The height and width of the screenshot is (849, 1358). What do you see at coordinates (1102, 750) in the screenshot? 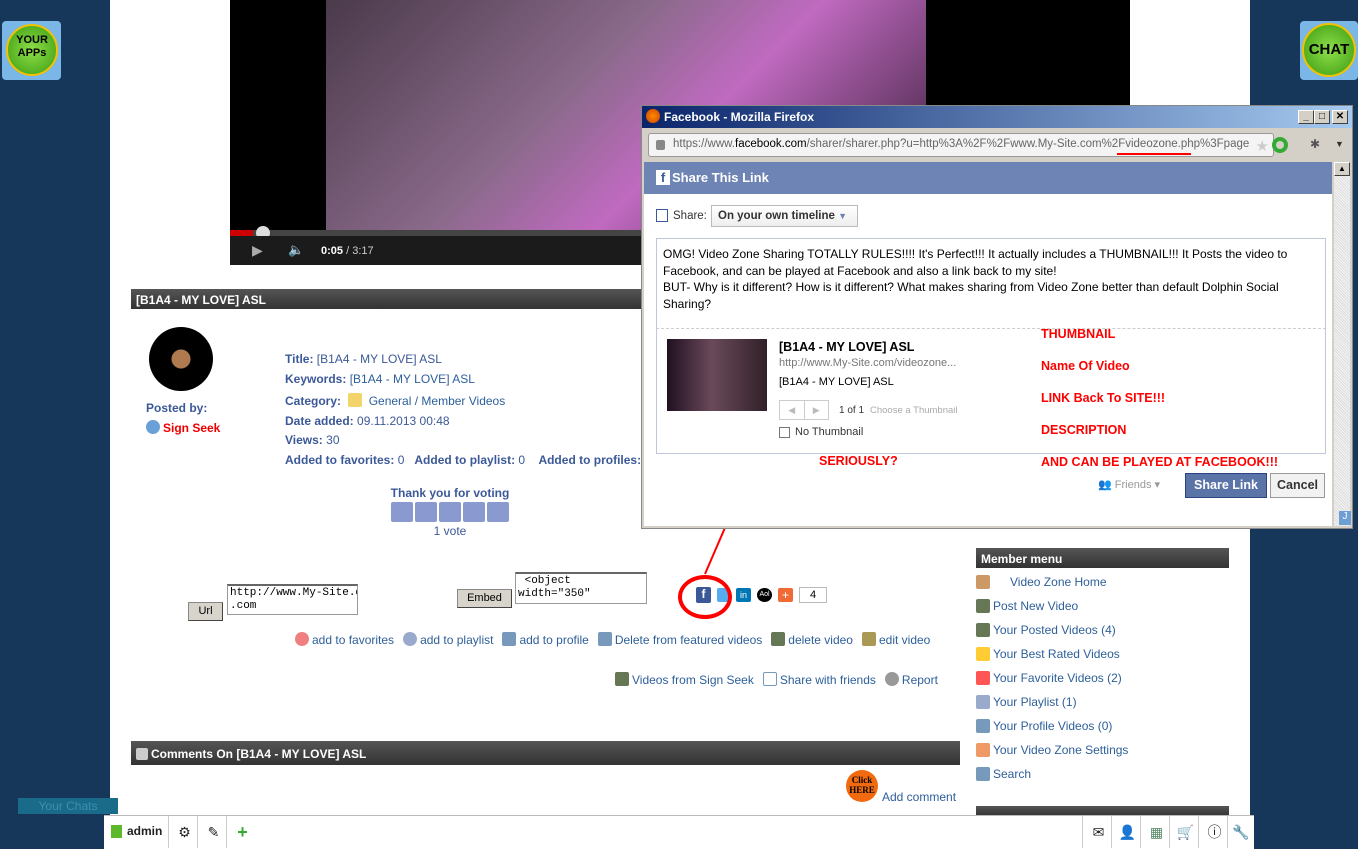
I see `member-menu-item: Your Video Zone Settings` at bounding box center [1102, 750].